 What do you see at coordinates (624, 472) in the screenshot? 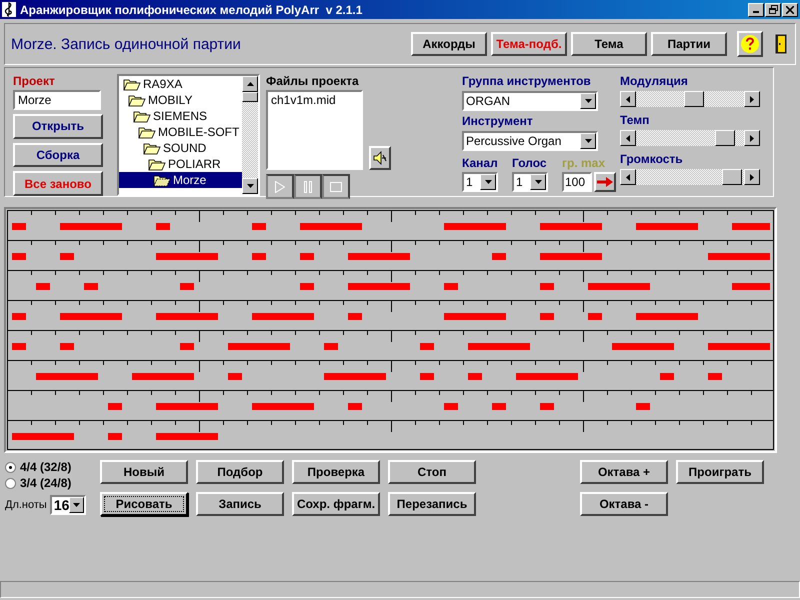
I see `action-button: Октава +` at bounding box center [624, 472].